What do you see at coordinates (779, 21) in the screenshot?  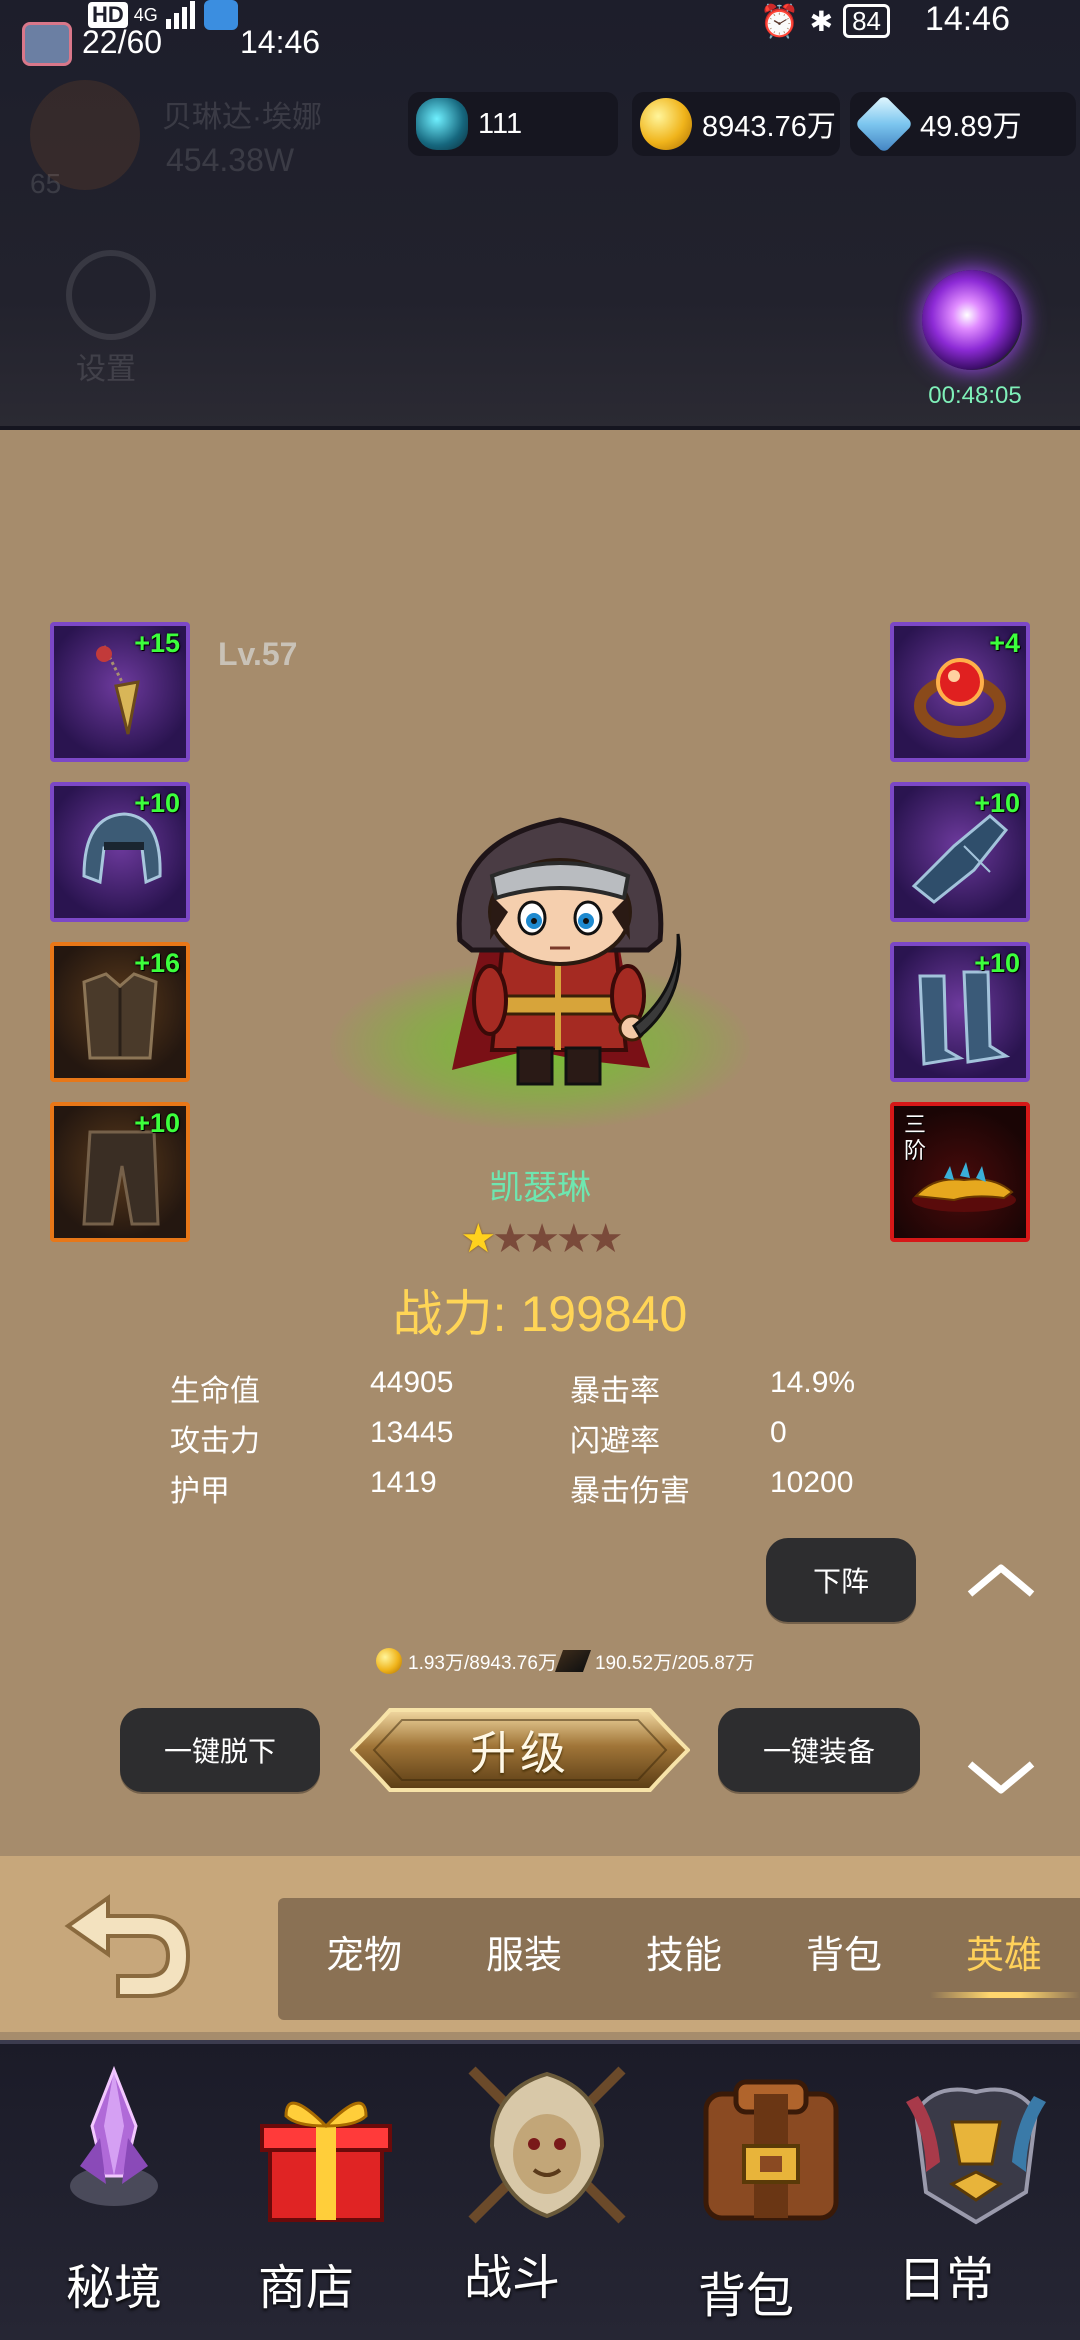 I see `alarm-icon: ⏰` at bounding box center [779, 21].